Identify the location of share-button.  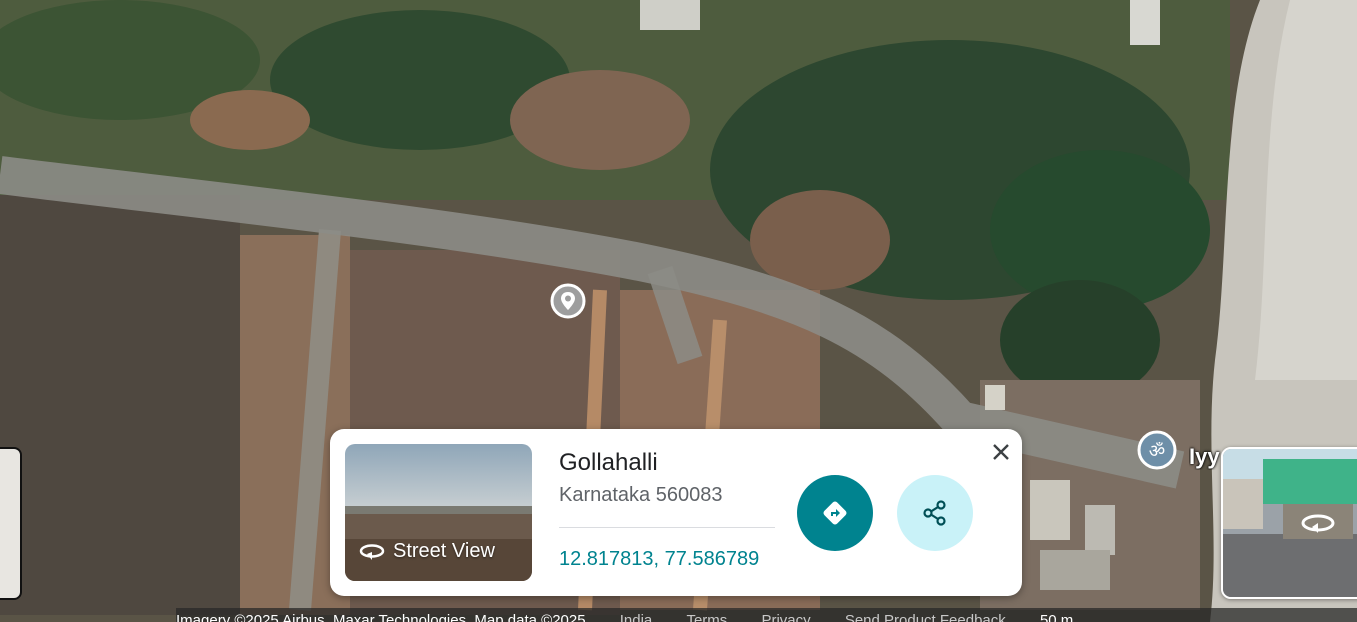
(935, 513).